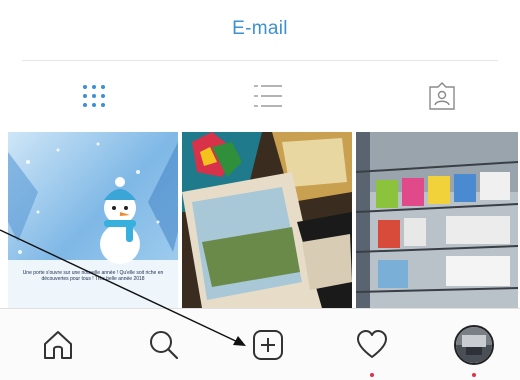 This screenshot has width=520, height=380. I want to click on nav-activity, so click(372, 345).